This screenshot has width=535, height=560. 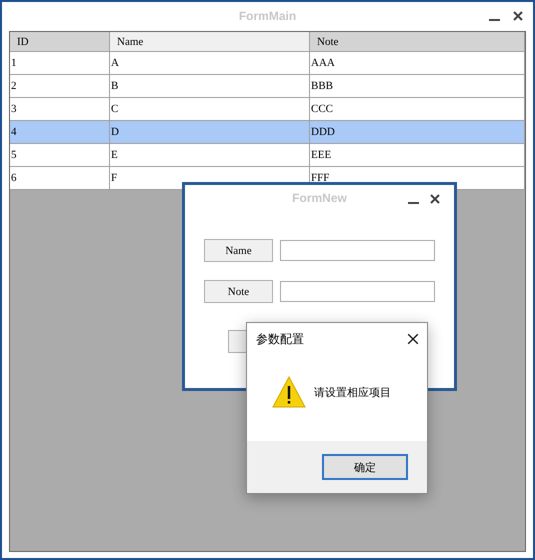 I want to click on table-cell: D, so click(x=210, y=132).